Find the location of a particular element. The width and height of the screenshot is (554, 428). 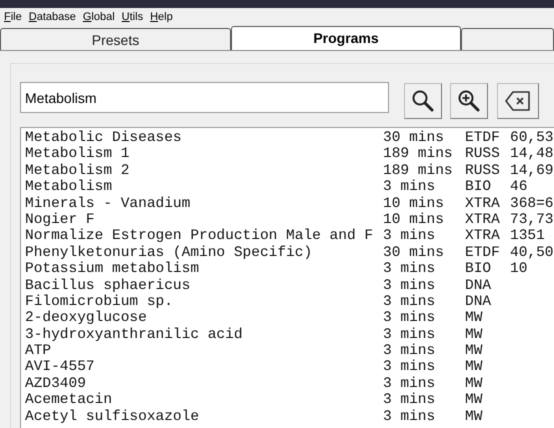

program-name: Potassium metabolism is located at coordinates (204, 269).